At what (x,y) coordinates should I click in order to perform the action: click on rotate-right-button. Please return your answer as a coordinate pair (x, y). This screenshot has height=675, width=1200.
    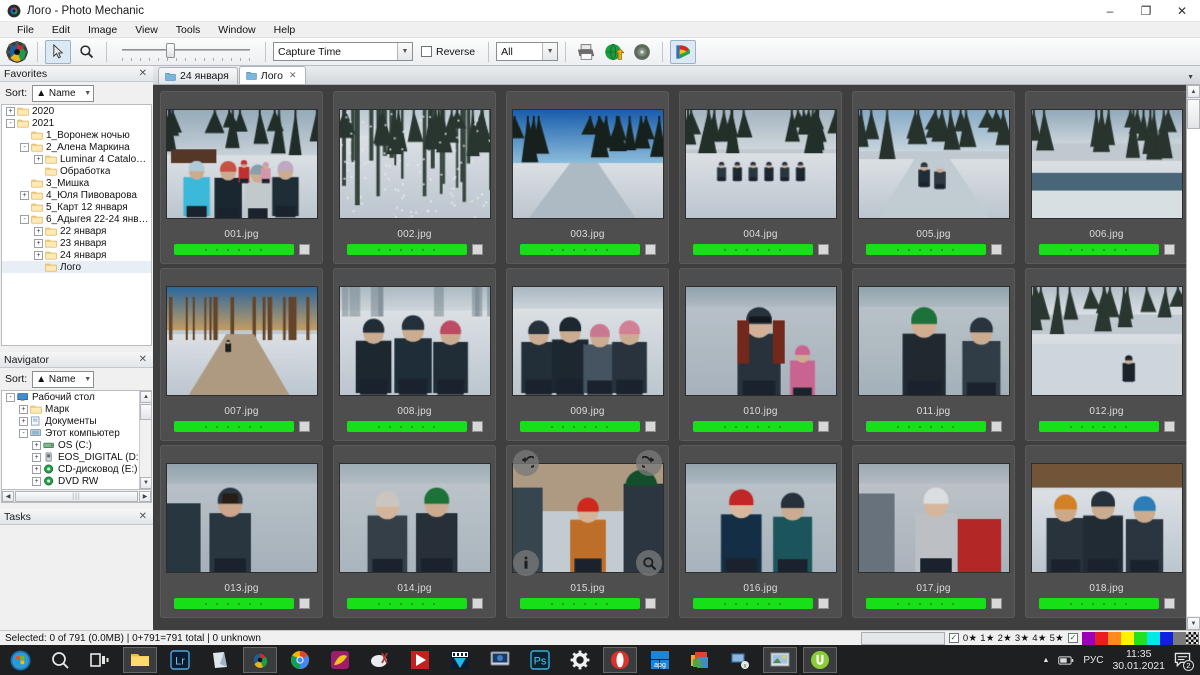
    Looking at the image, I should click on (649, 463).